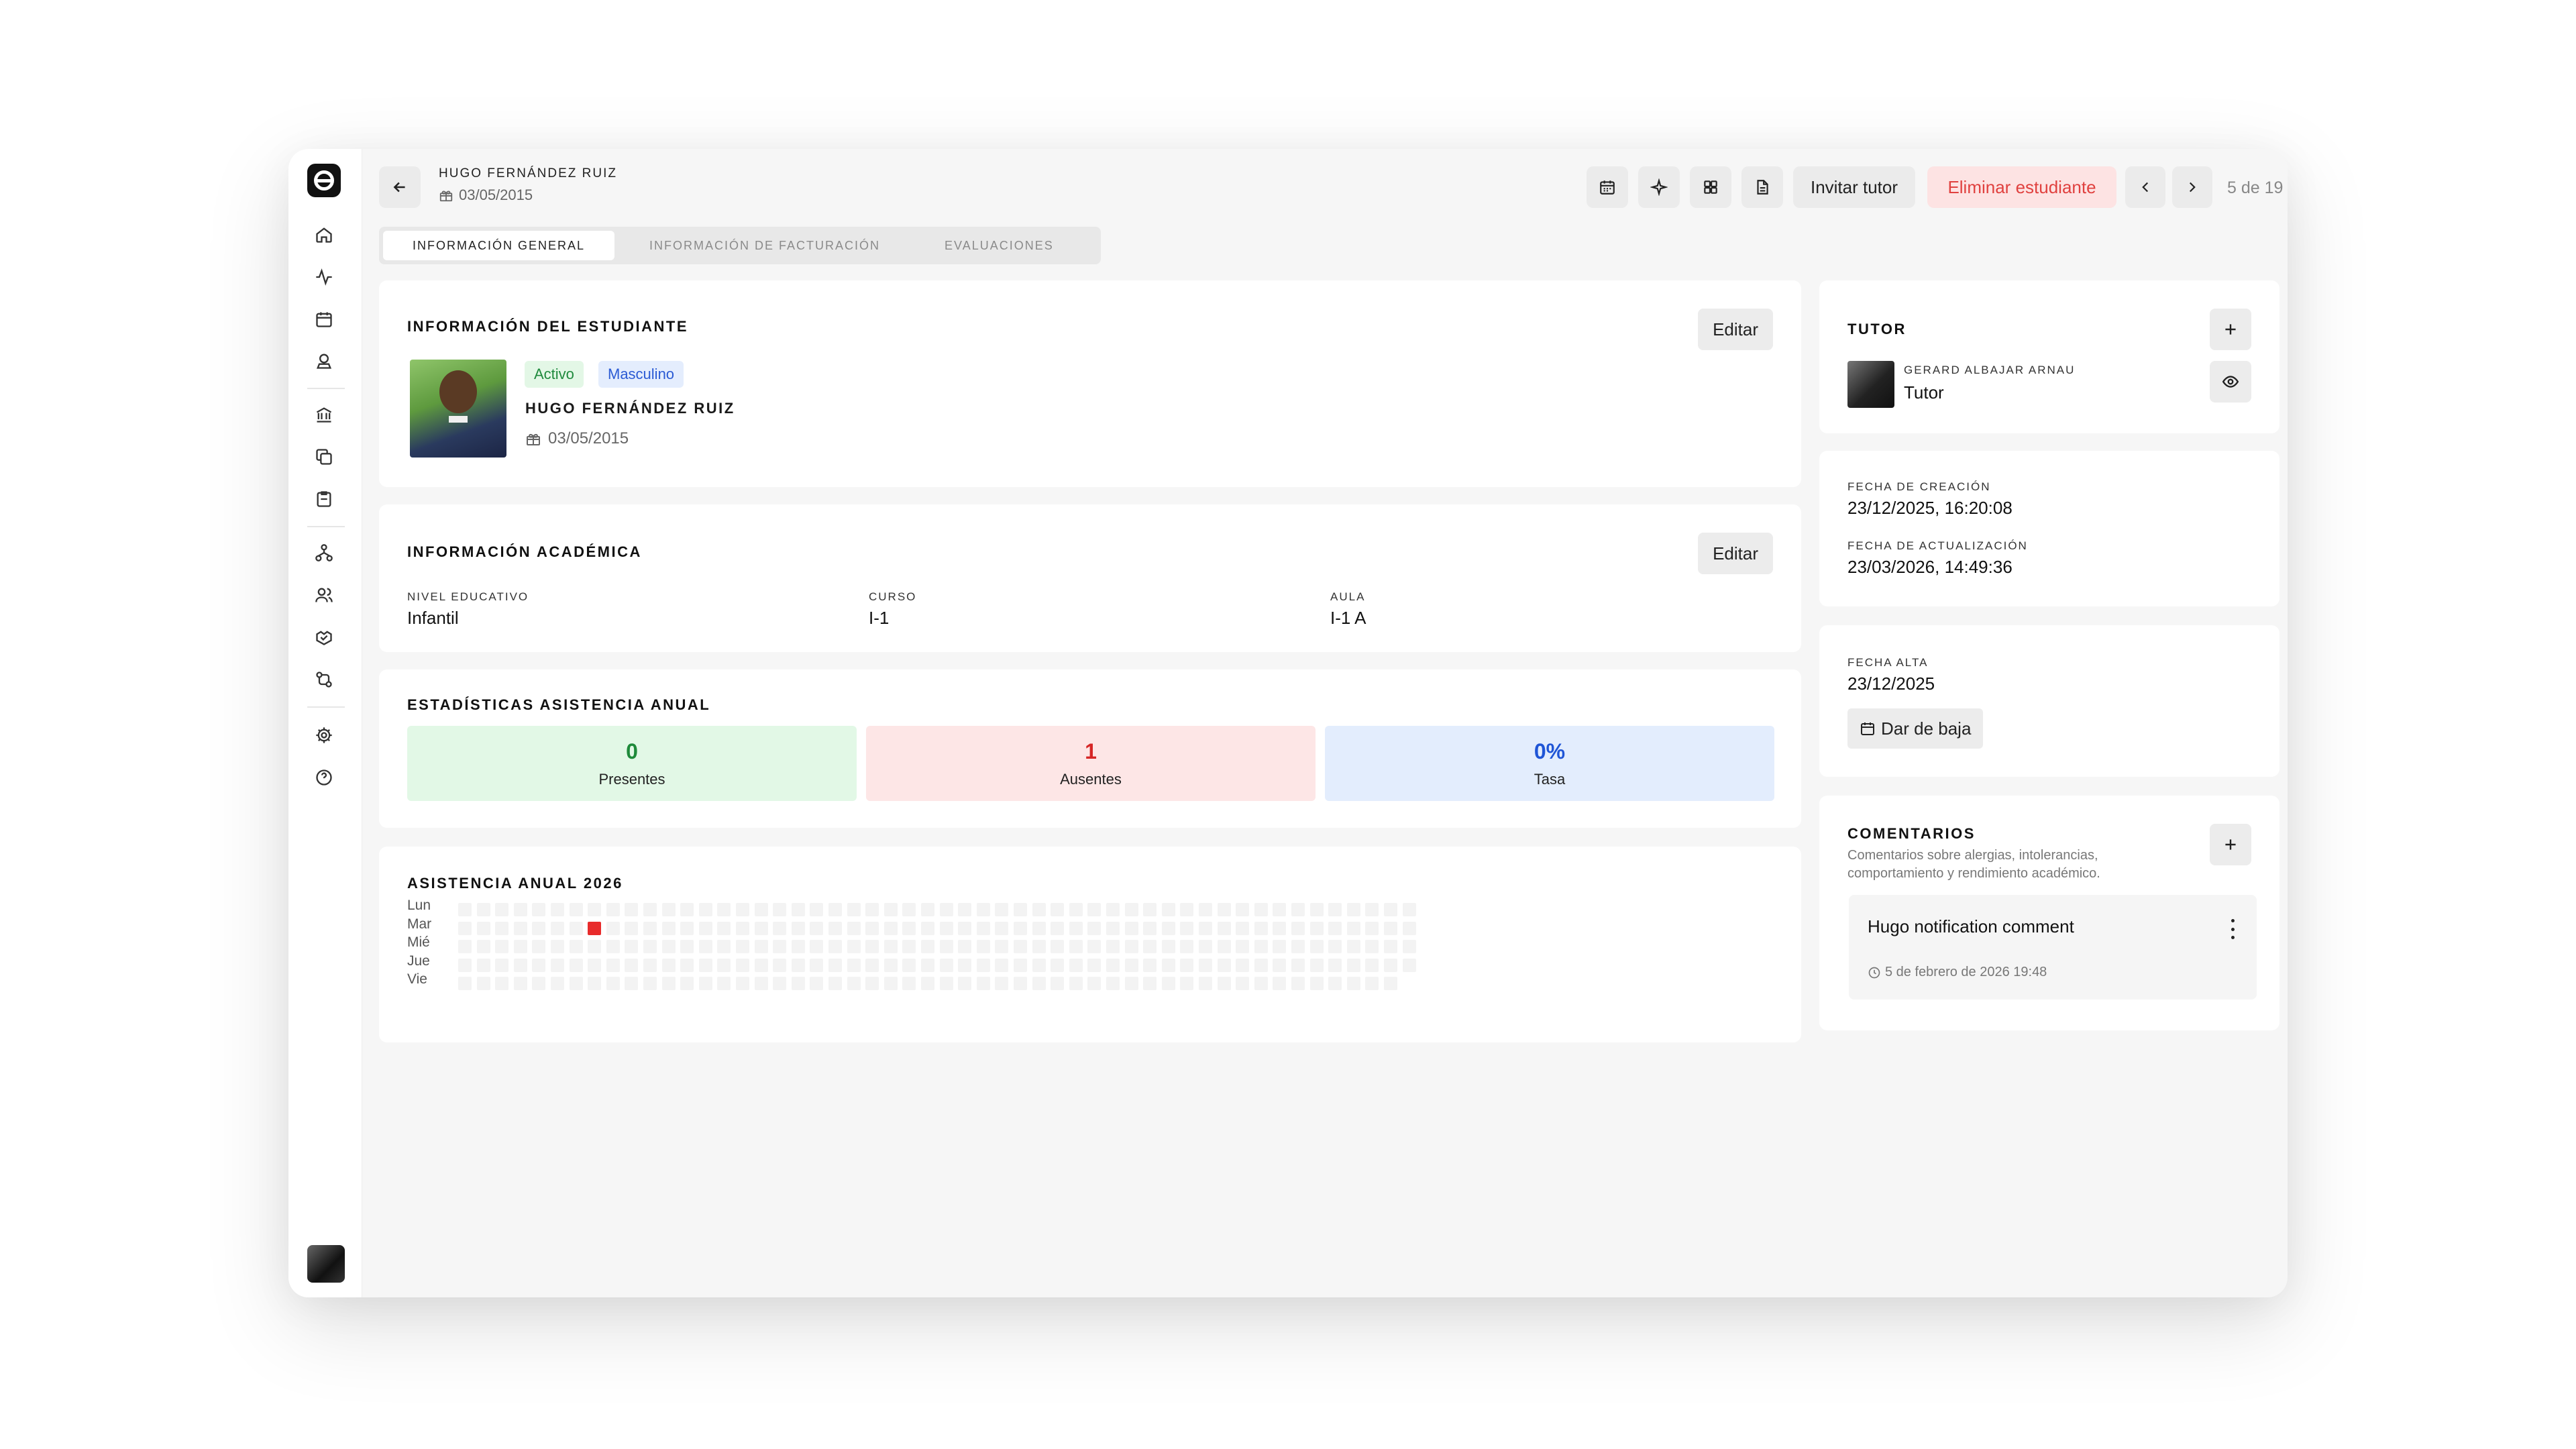 Image resolution: width=2576 pixels, height=1449 pixels. I want to click on view-tutor-button, so click(2230, 381).